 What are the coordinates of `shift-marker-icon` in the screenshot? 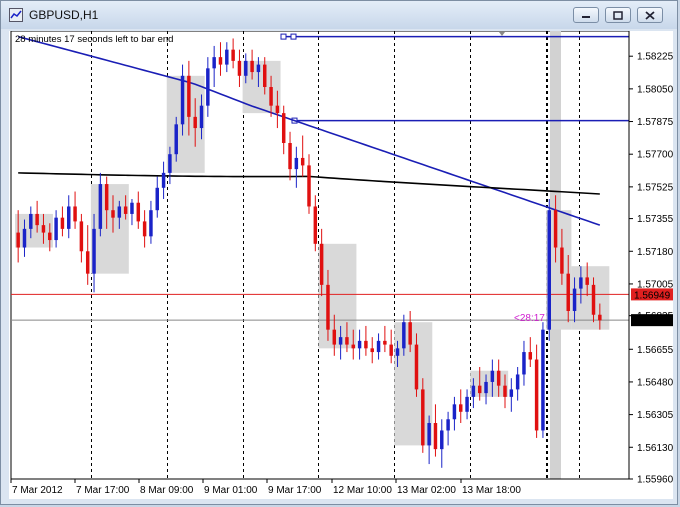 It's located at (502, 34).